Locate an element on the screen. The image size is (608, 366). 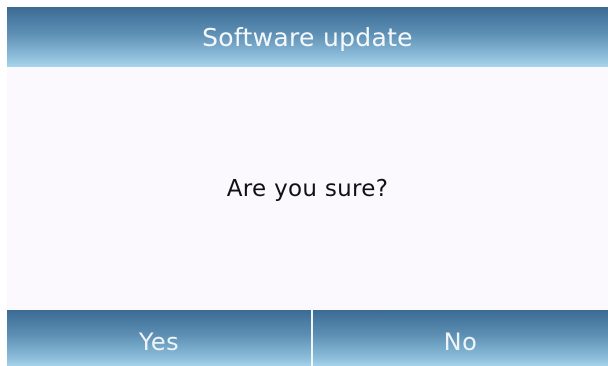
yes-button-label: Yes is located at coordinates (159, 342).